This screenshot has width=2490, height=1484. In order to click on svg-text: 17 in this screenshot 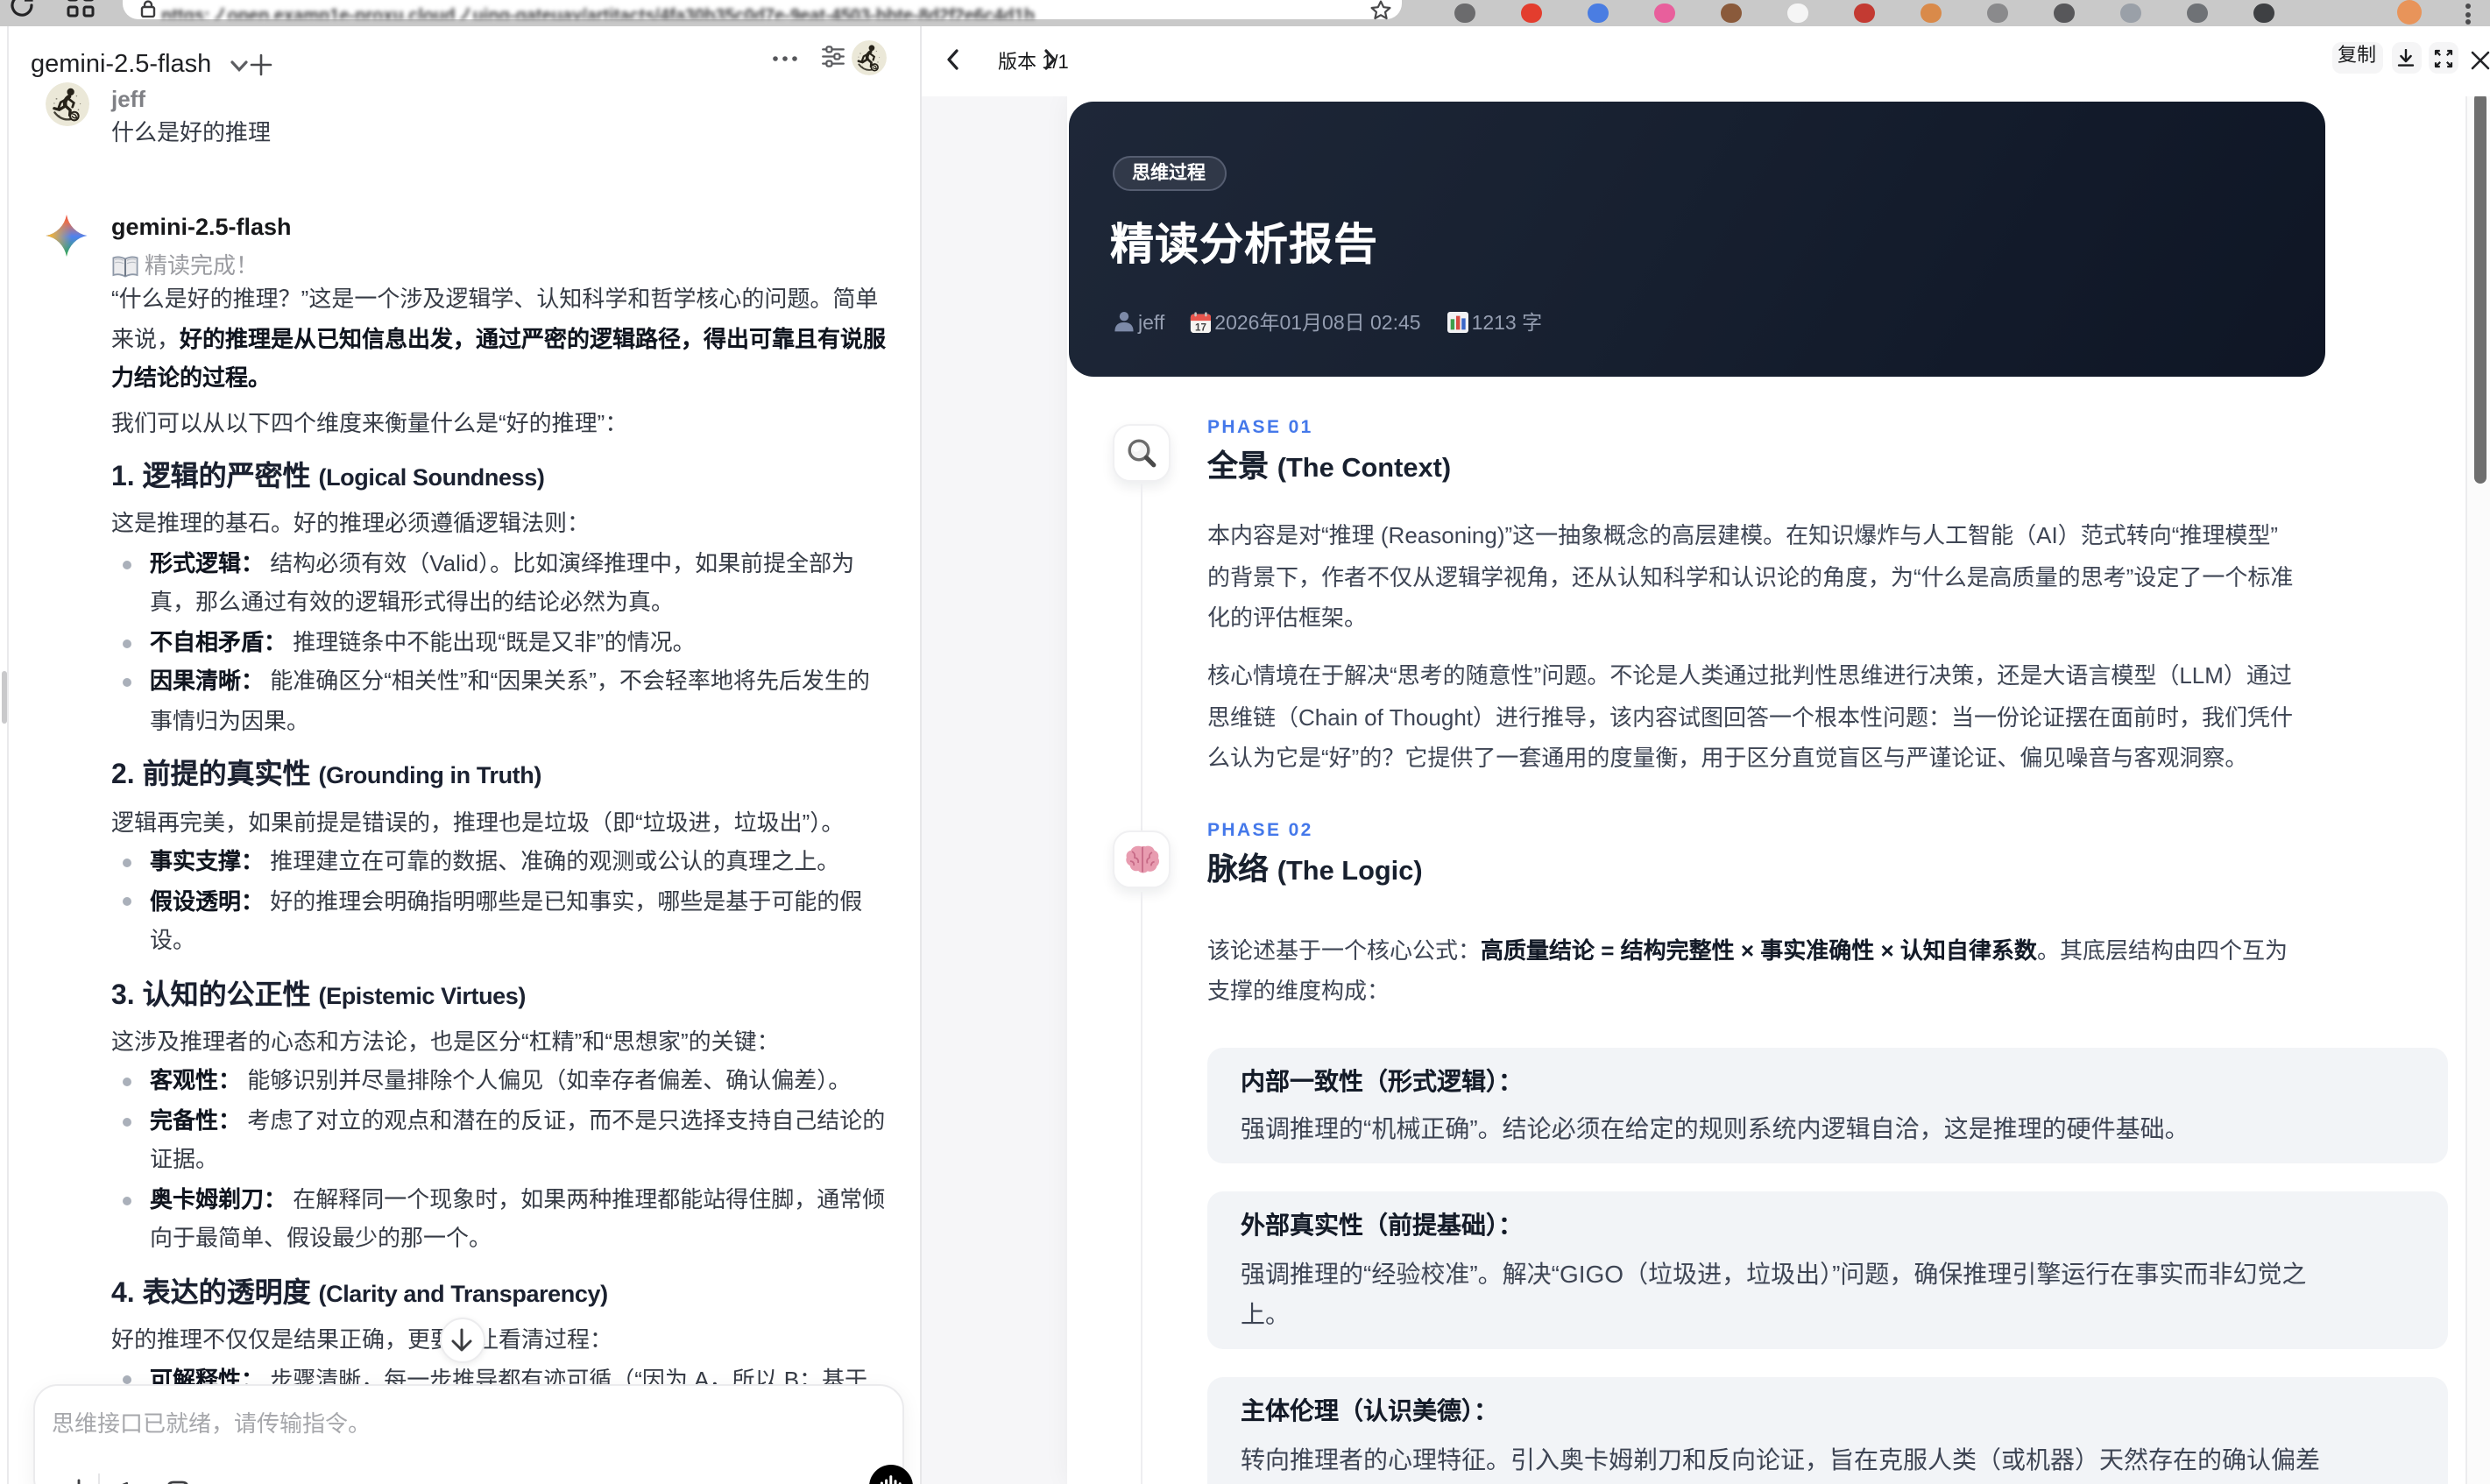, I will do `click(1200, 326)`.